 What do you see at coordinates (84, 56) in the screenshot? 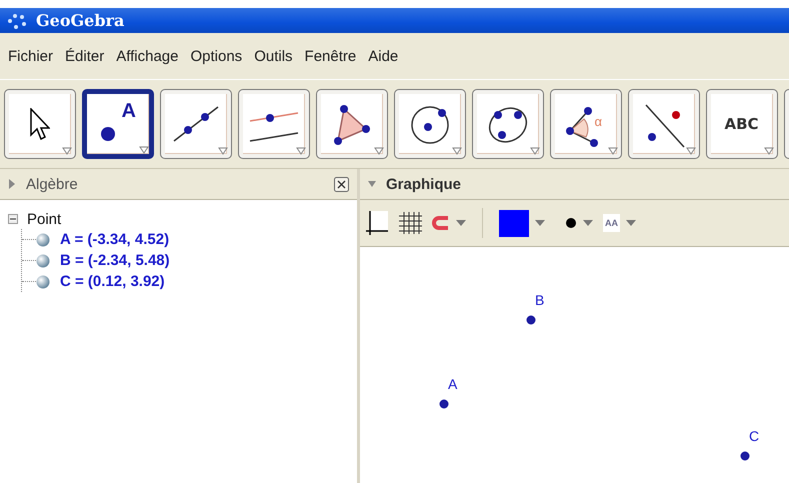
I see `menu-item: Éditer` at bounding box center [84, 56].